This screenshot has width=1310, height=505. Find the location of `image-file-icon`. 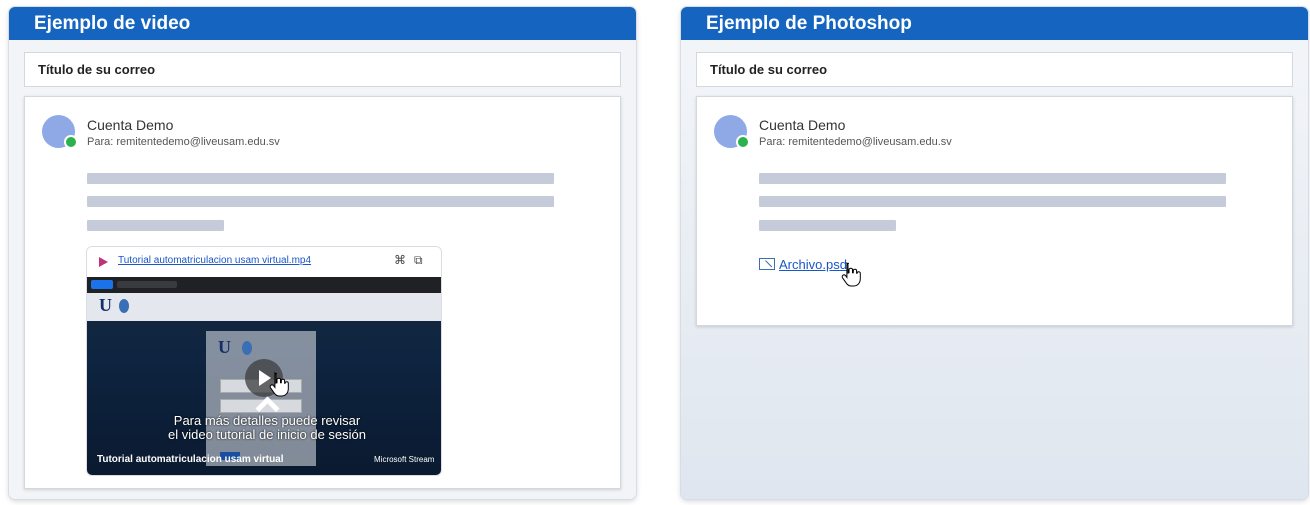

image-file-icon is located at coordinates (767, 264).